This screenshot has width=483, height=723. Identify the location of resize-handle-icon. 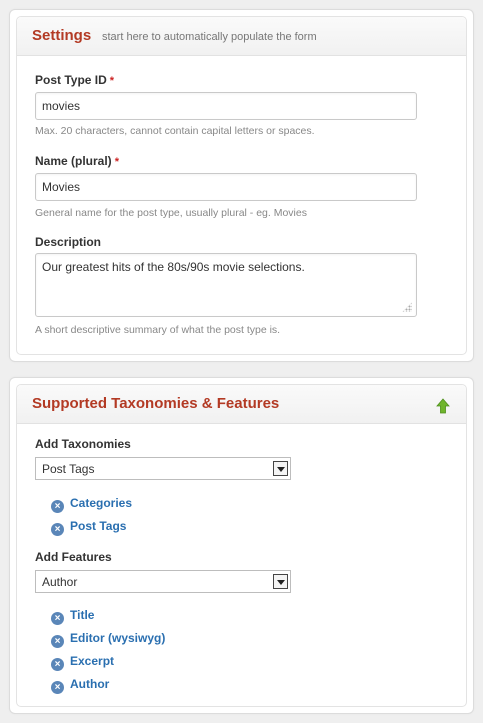
(407, 307).